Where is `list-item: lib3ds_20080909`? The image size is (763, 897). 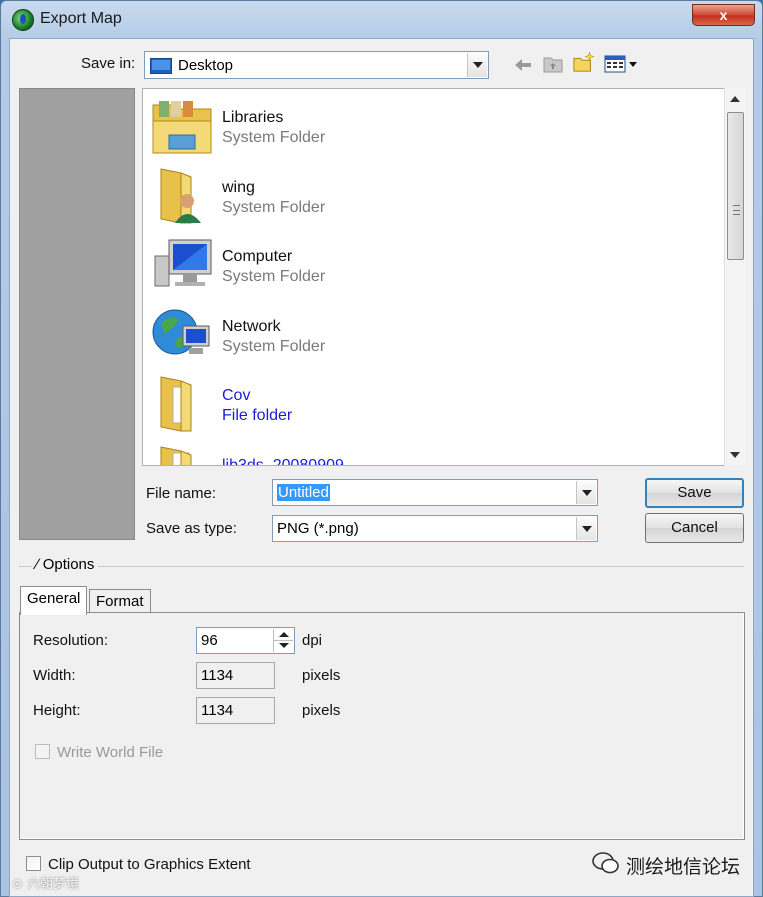
list-item: lib3ds_20080909 is located at coordinates (423, 451).